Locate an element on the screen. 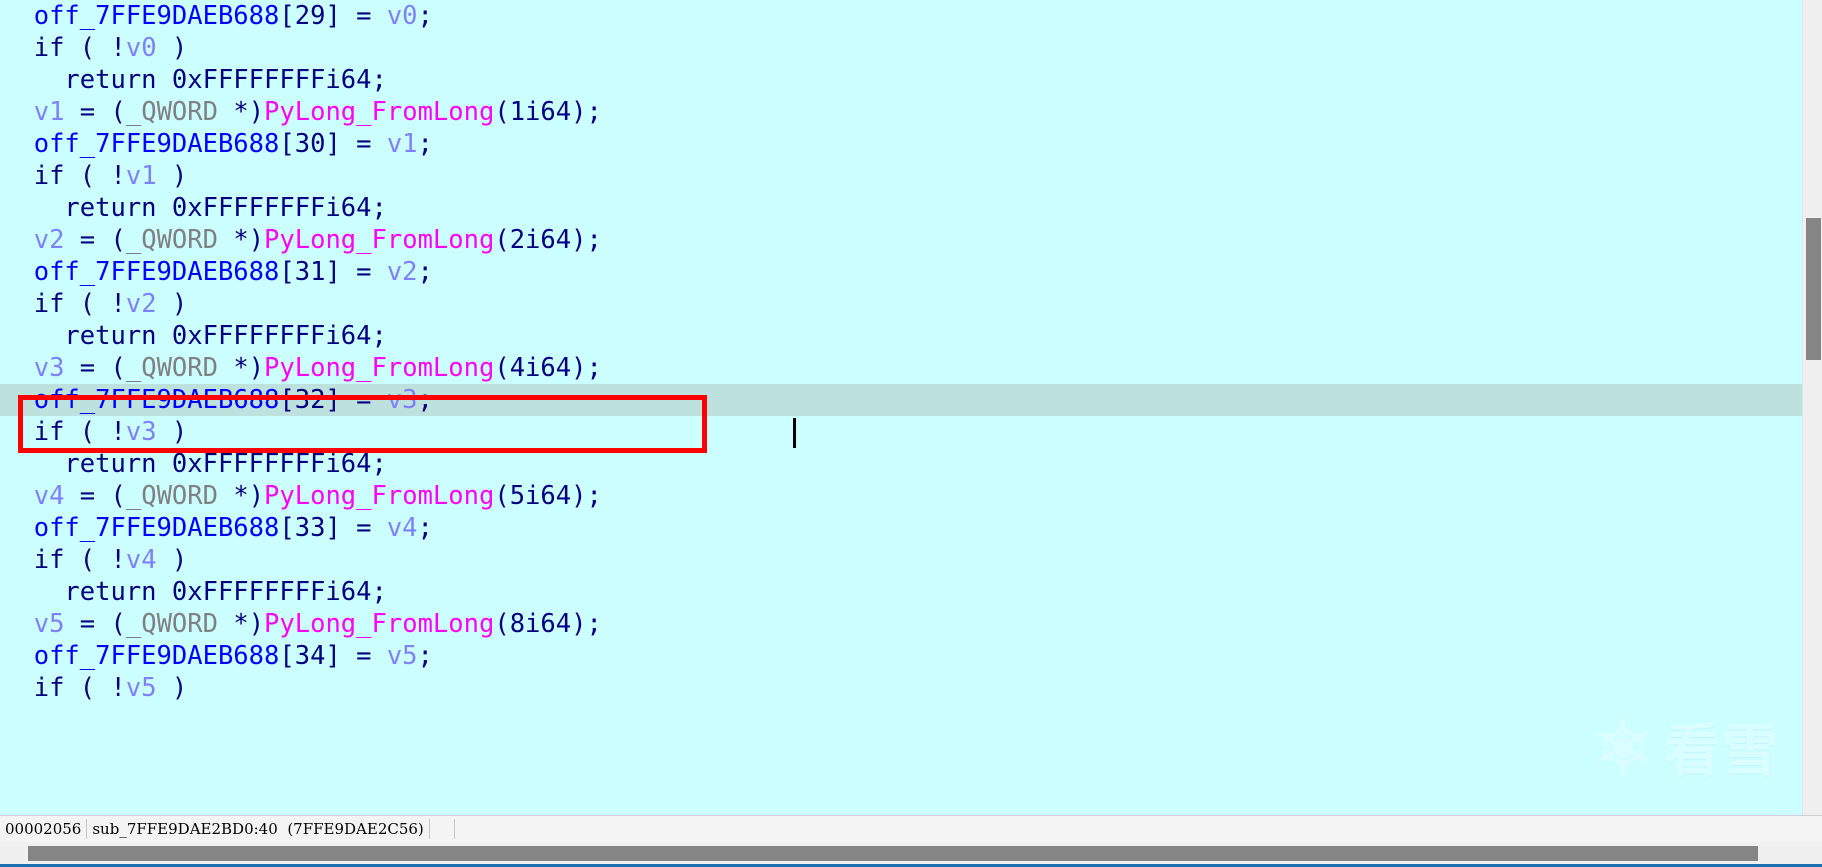 The image size is (1822, 867). horizontal-scrollbar is located at coordinates (911, 853).